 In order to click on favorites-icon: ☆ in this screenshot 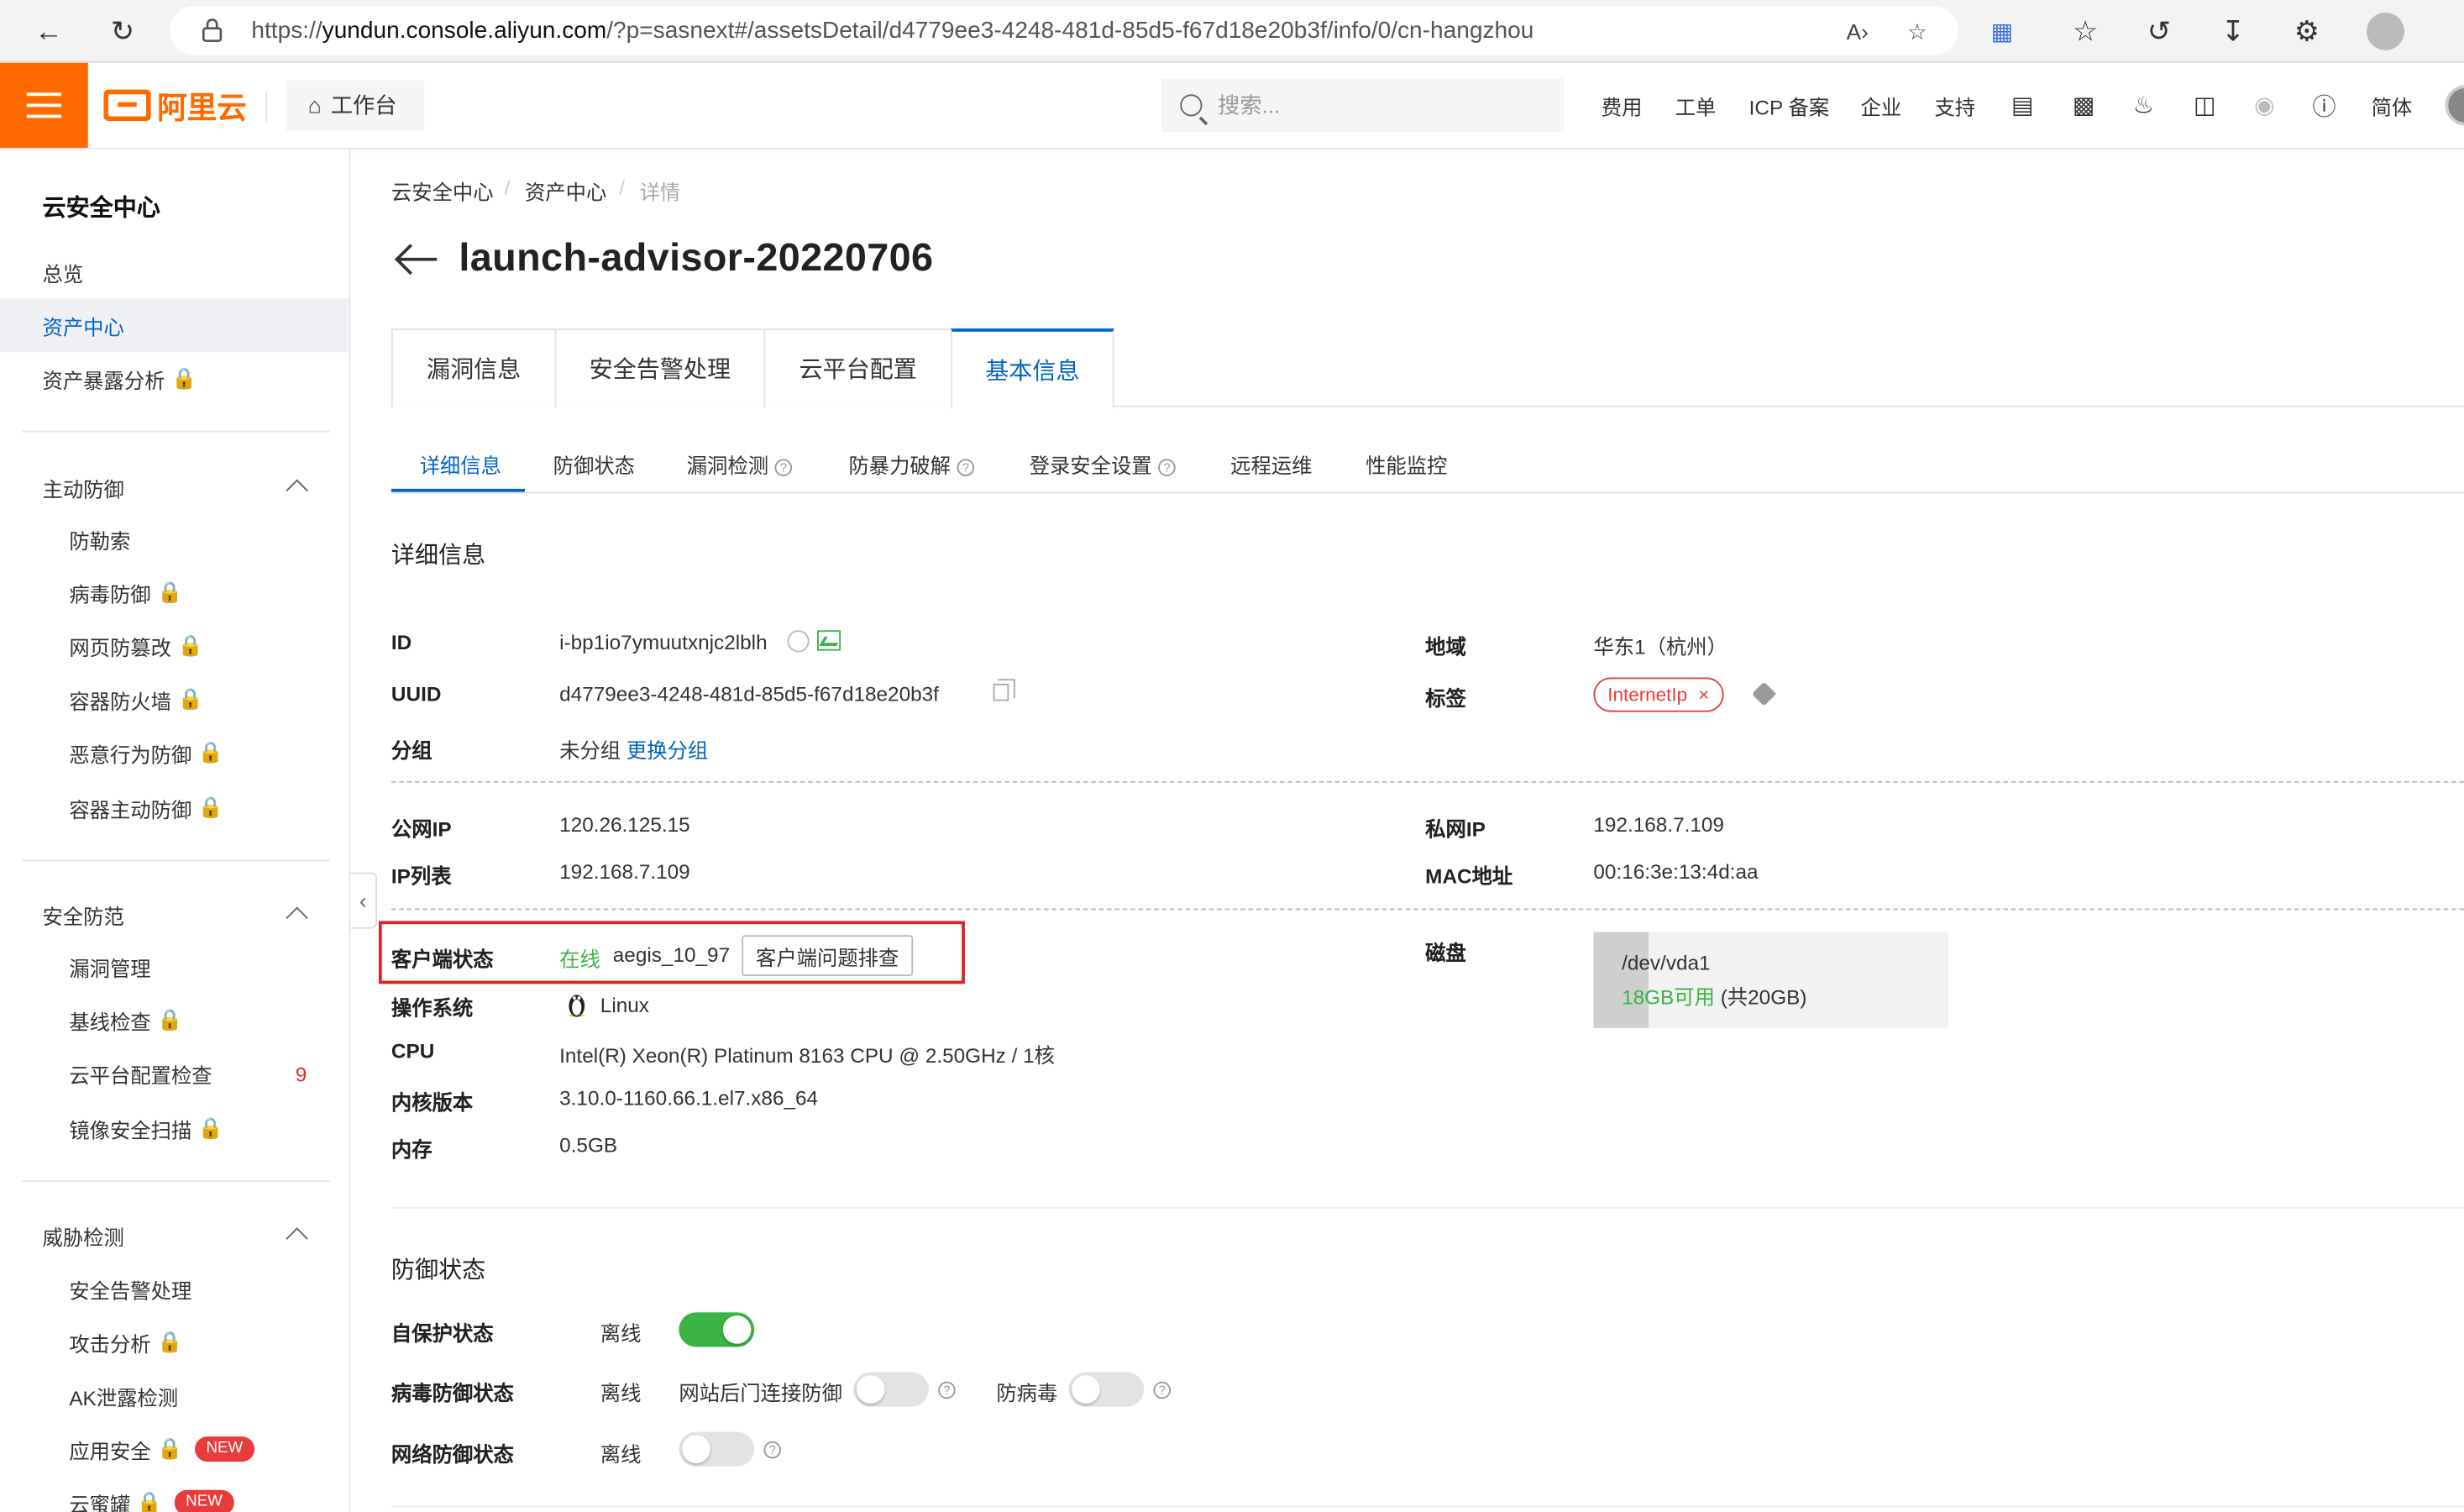, I will do `click(2085, 31)`.